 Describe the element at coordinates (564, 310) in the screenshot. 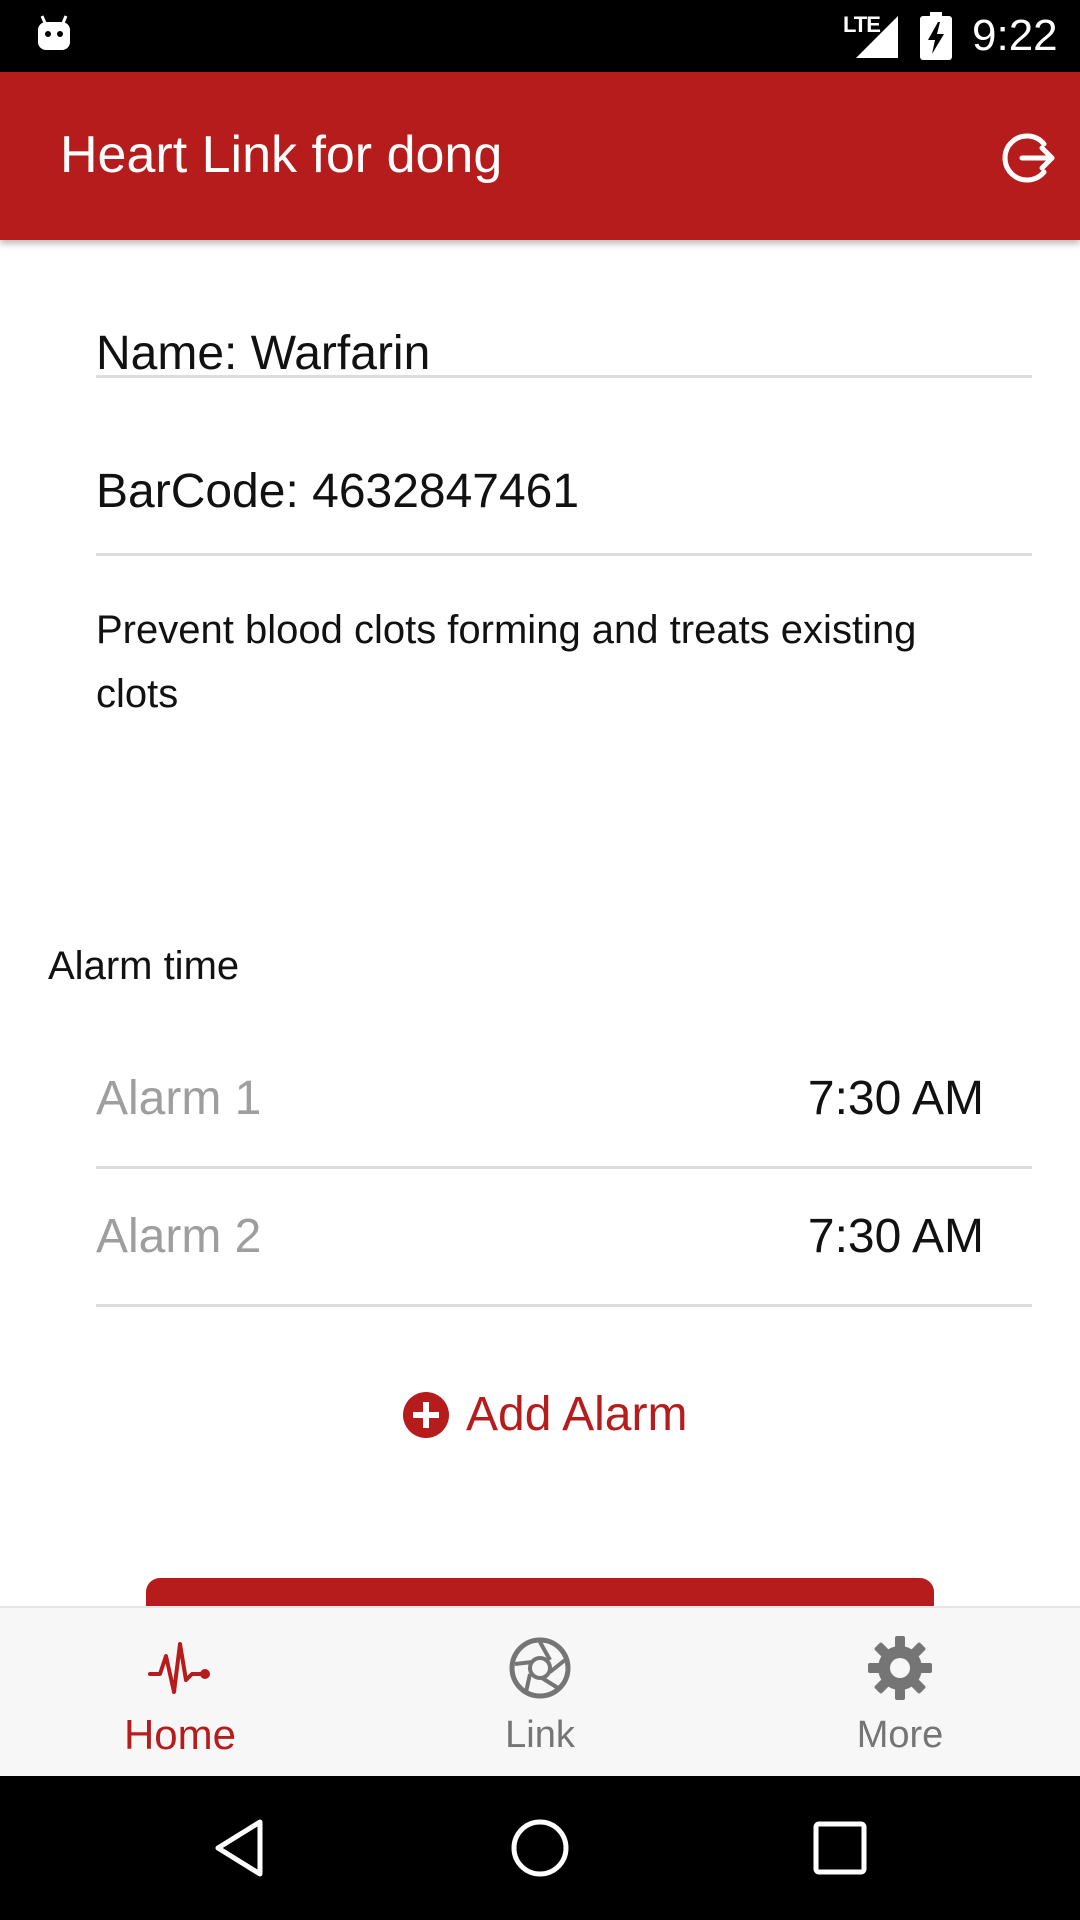

I see `name-field: Name: Warfarin` at that location.